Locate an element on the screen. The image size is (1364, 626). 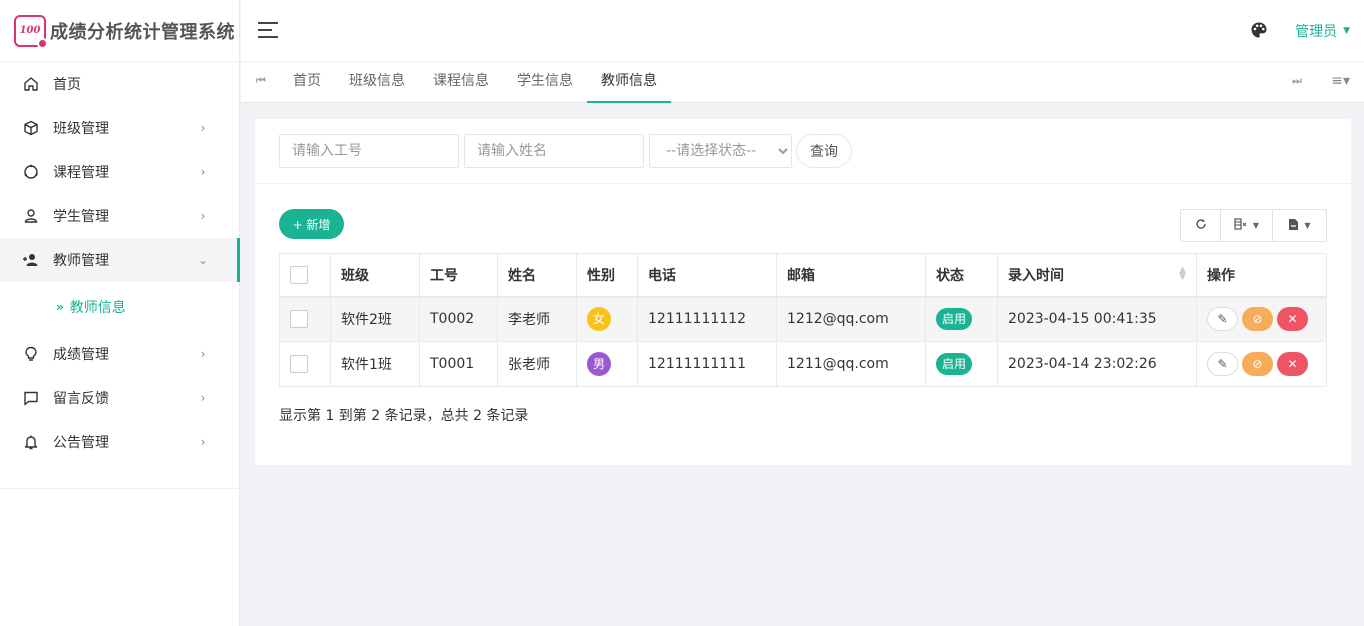
cell-phone: 12111111111 is located at coordinates (707, 364).